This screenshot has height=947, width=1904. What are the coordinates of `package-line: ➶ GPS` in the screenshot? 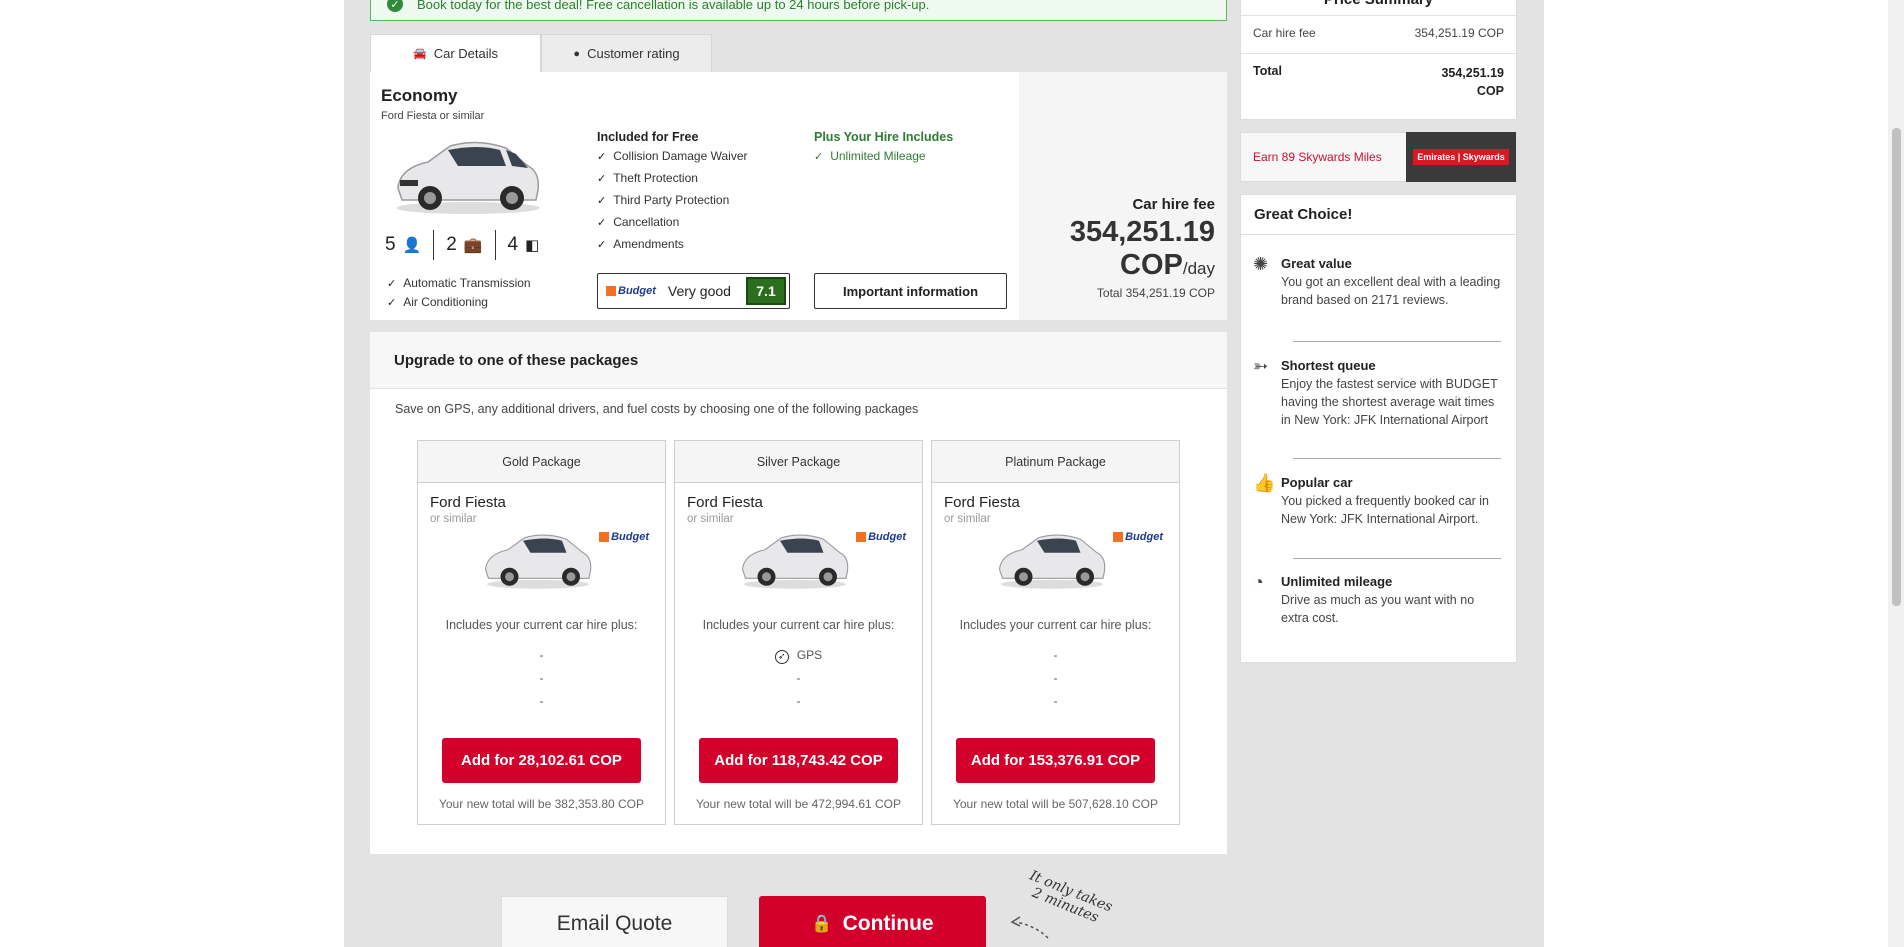 It's located at (798, 655).